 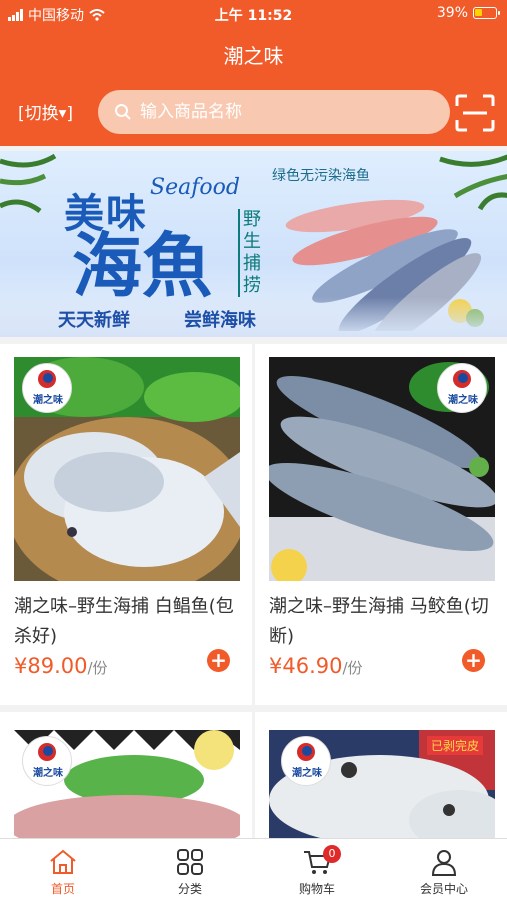 What do you see at coordinates (251, 253) in the screenshot?
I see `banner-vertical-text: 野生捕捞` at bounding box center [251, 253].